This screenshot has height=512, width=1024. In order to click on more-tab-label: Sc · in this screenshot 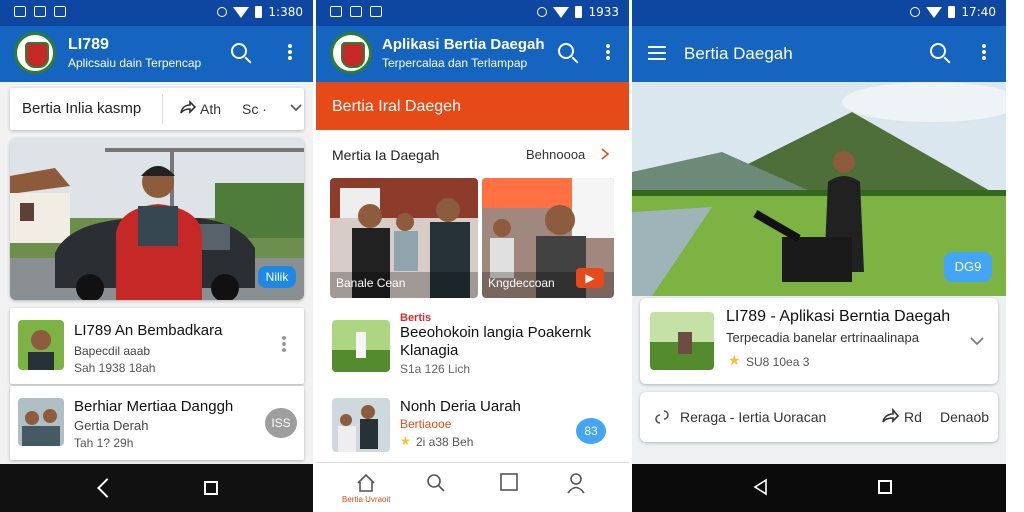, I will do `click(254, 109)`.